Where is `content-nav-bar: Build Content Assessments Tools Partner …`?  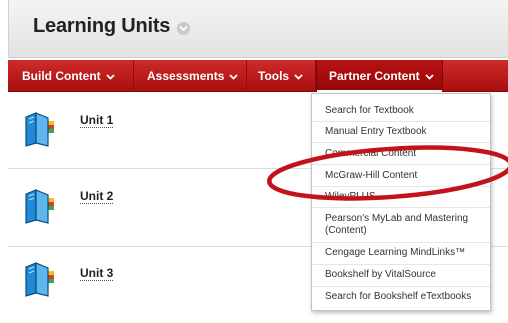 content-nav-bar: Build Content Assessments Tools Partner … is located at coordinates (258, 76).